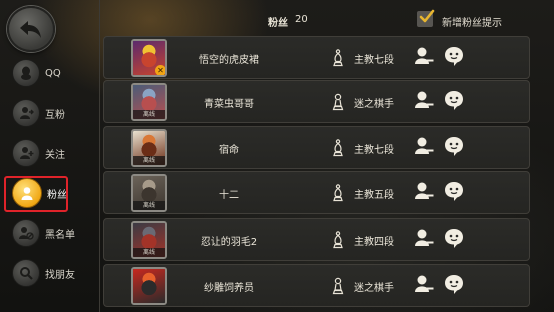 The height and width of the screenshot is (312, 554). What do you see at coordinates (316, 147) in the screenshot?
I see `fan-row: 离线 宿命 主教七段` at bounding box center [316, 147].